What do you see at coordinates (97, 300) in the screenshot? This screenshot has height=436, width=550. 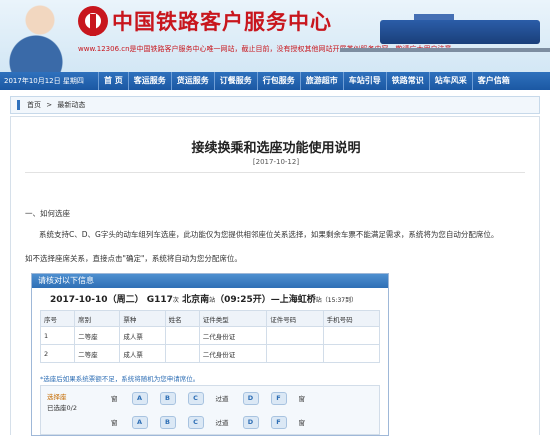 I see `route-date: 2017-10-10（周二）` at bounding box center [97, 300].